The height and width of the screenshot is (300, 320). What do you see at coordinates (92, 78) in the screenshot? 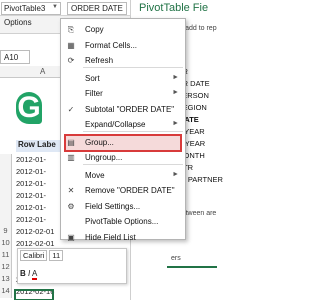
I see `menu-item-label: Sort` at bounding box center [92, 78].